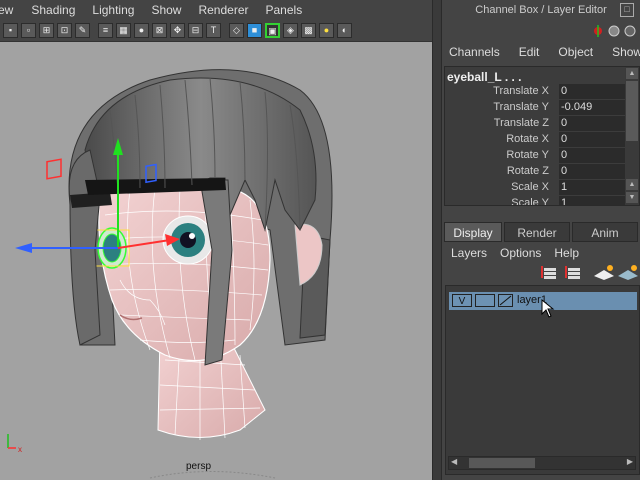  Describe the element at coordinates (537, 232) in the screenshot. I see `tab-render: Render` at that location.